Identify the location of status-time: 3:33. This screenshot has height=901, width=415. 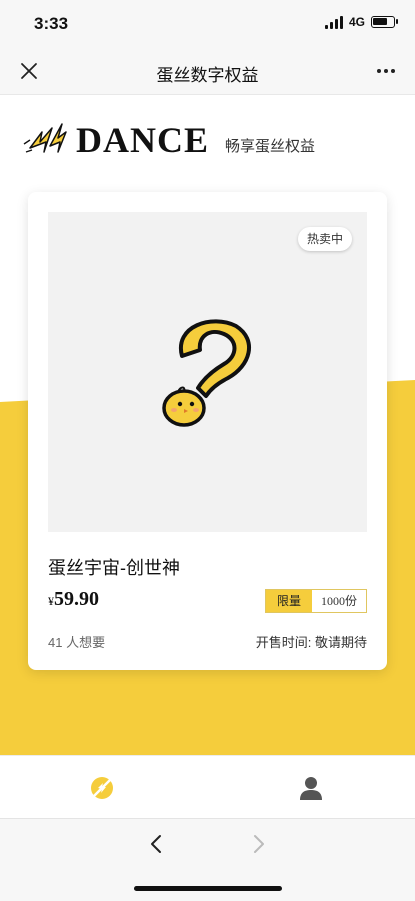
(51, 23).